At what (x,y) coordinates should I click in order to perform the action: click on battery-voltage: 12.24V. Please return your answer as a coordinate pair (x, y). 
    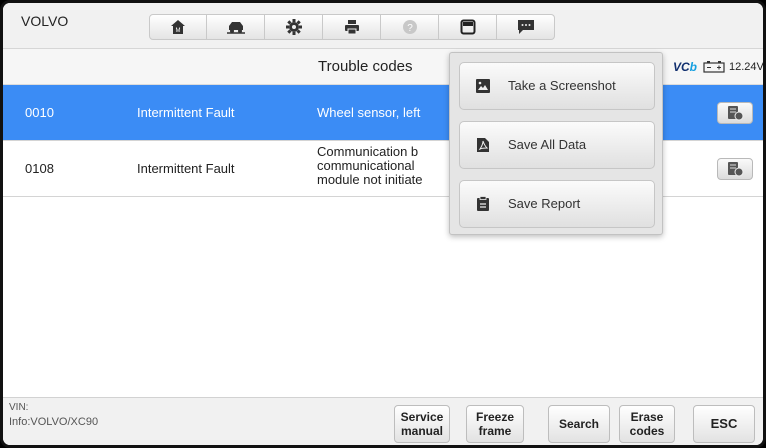
    Looking at the image, I should click on (746, 67).